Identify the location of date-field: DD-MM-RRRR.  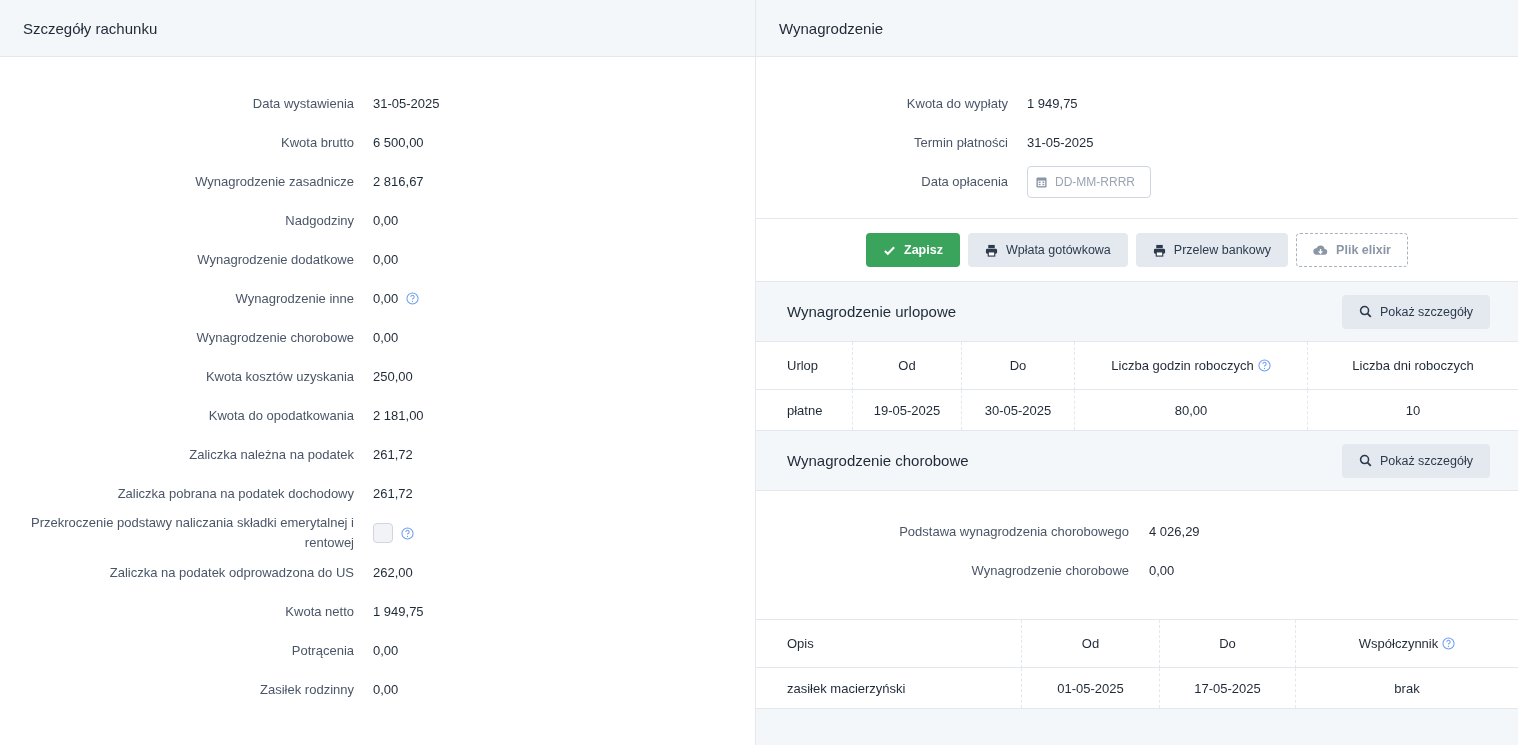
(1089, 181).